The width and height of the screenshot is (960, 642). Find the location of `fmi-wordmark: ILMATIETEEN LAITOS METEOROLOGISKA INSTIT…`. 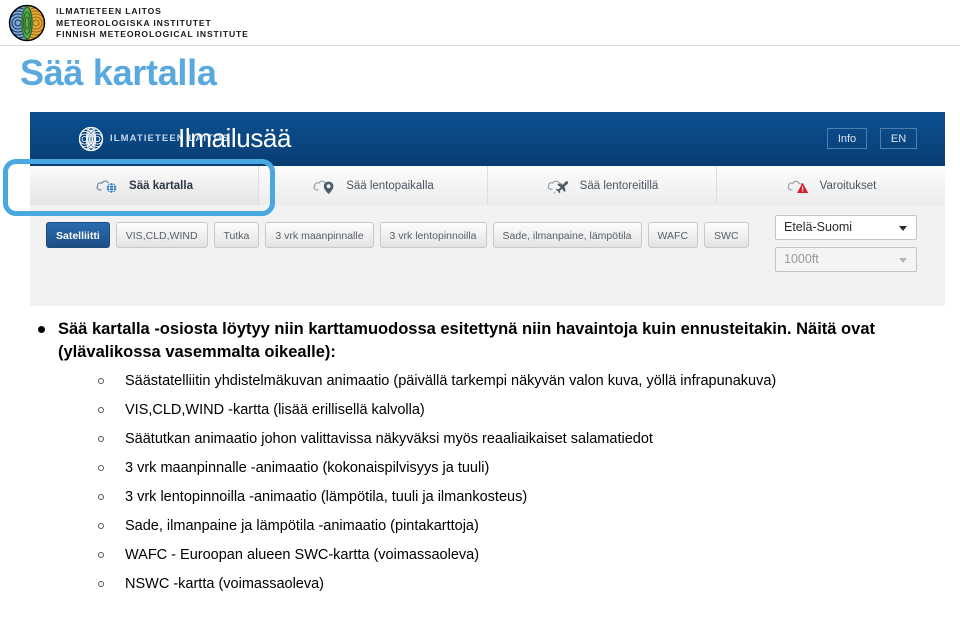

fmi-wordmark: ILMATIETEEN LAITOS METEOROLOGISKA INSTIT… is located at coordinates (152, 23).